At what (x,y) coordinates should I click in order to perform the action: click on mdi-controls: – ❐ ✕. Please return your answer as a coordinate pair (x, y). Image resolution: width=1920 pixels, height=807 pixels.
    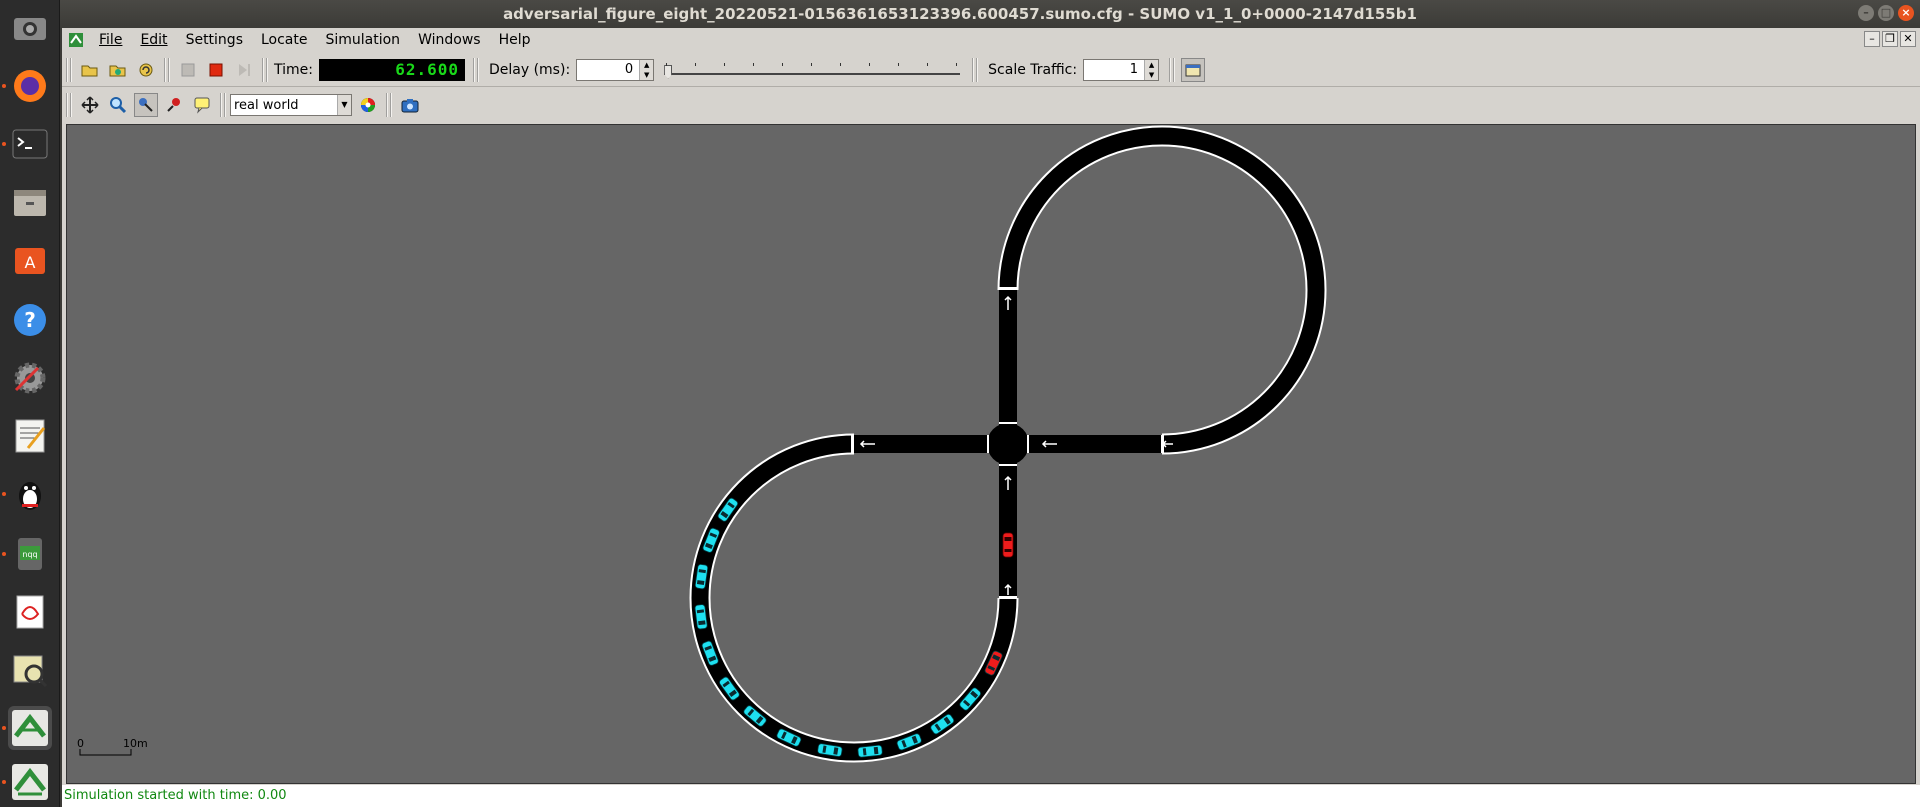
    Looking at the image, I should click on (1890, 39).